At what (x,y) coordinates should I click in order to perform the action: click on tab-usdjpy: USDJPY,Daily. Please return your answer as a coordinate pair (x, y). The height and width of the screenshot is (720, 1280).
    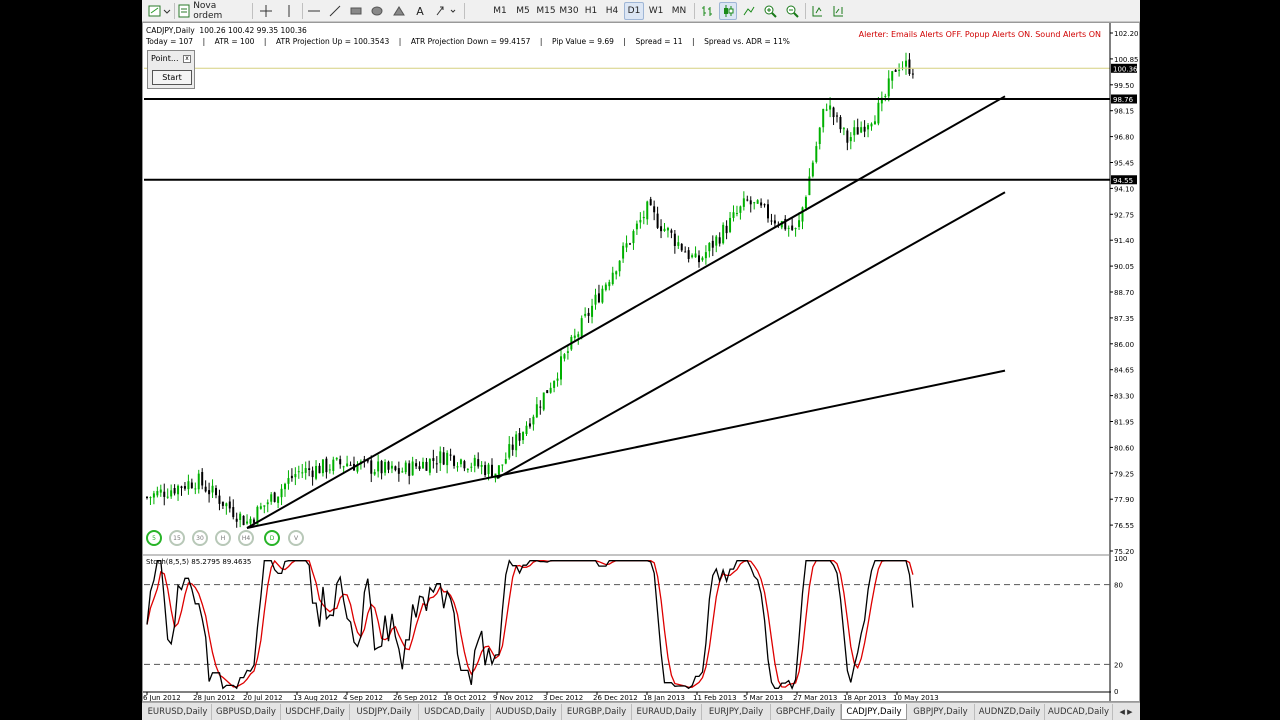
    Looking at the image, I should click on (384, 712).